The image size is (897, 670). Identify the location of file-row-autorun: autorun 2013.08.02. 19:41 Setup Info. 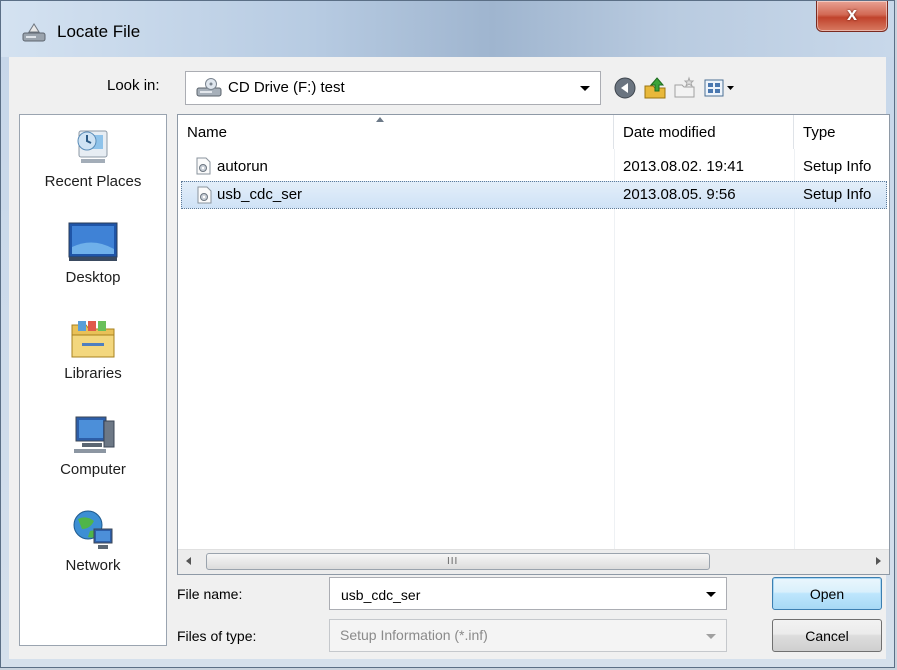
(534, 167).